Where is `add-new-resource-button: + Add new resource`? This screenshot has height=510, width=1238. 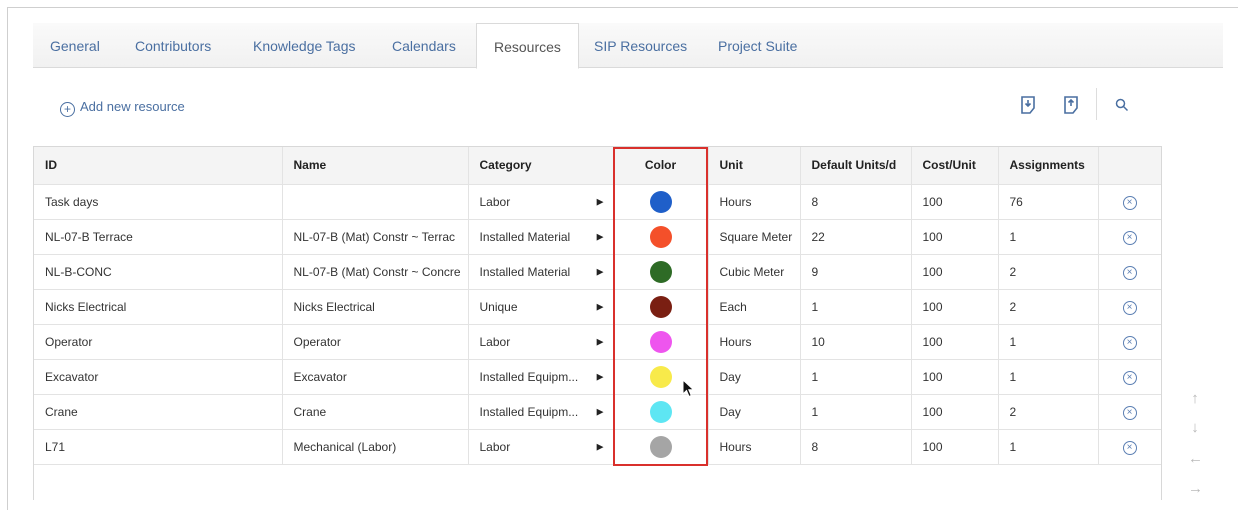
add-new-resource-button: + Add new resource is located at coordinates (122, 107).